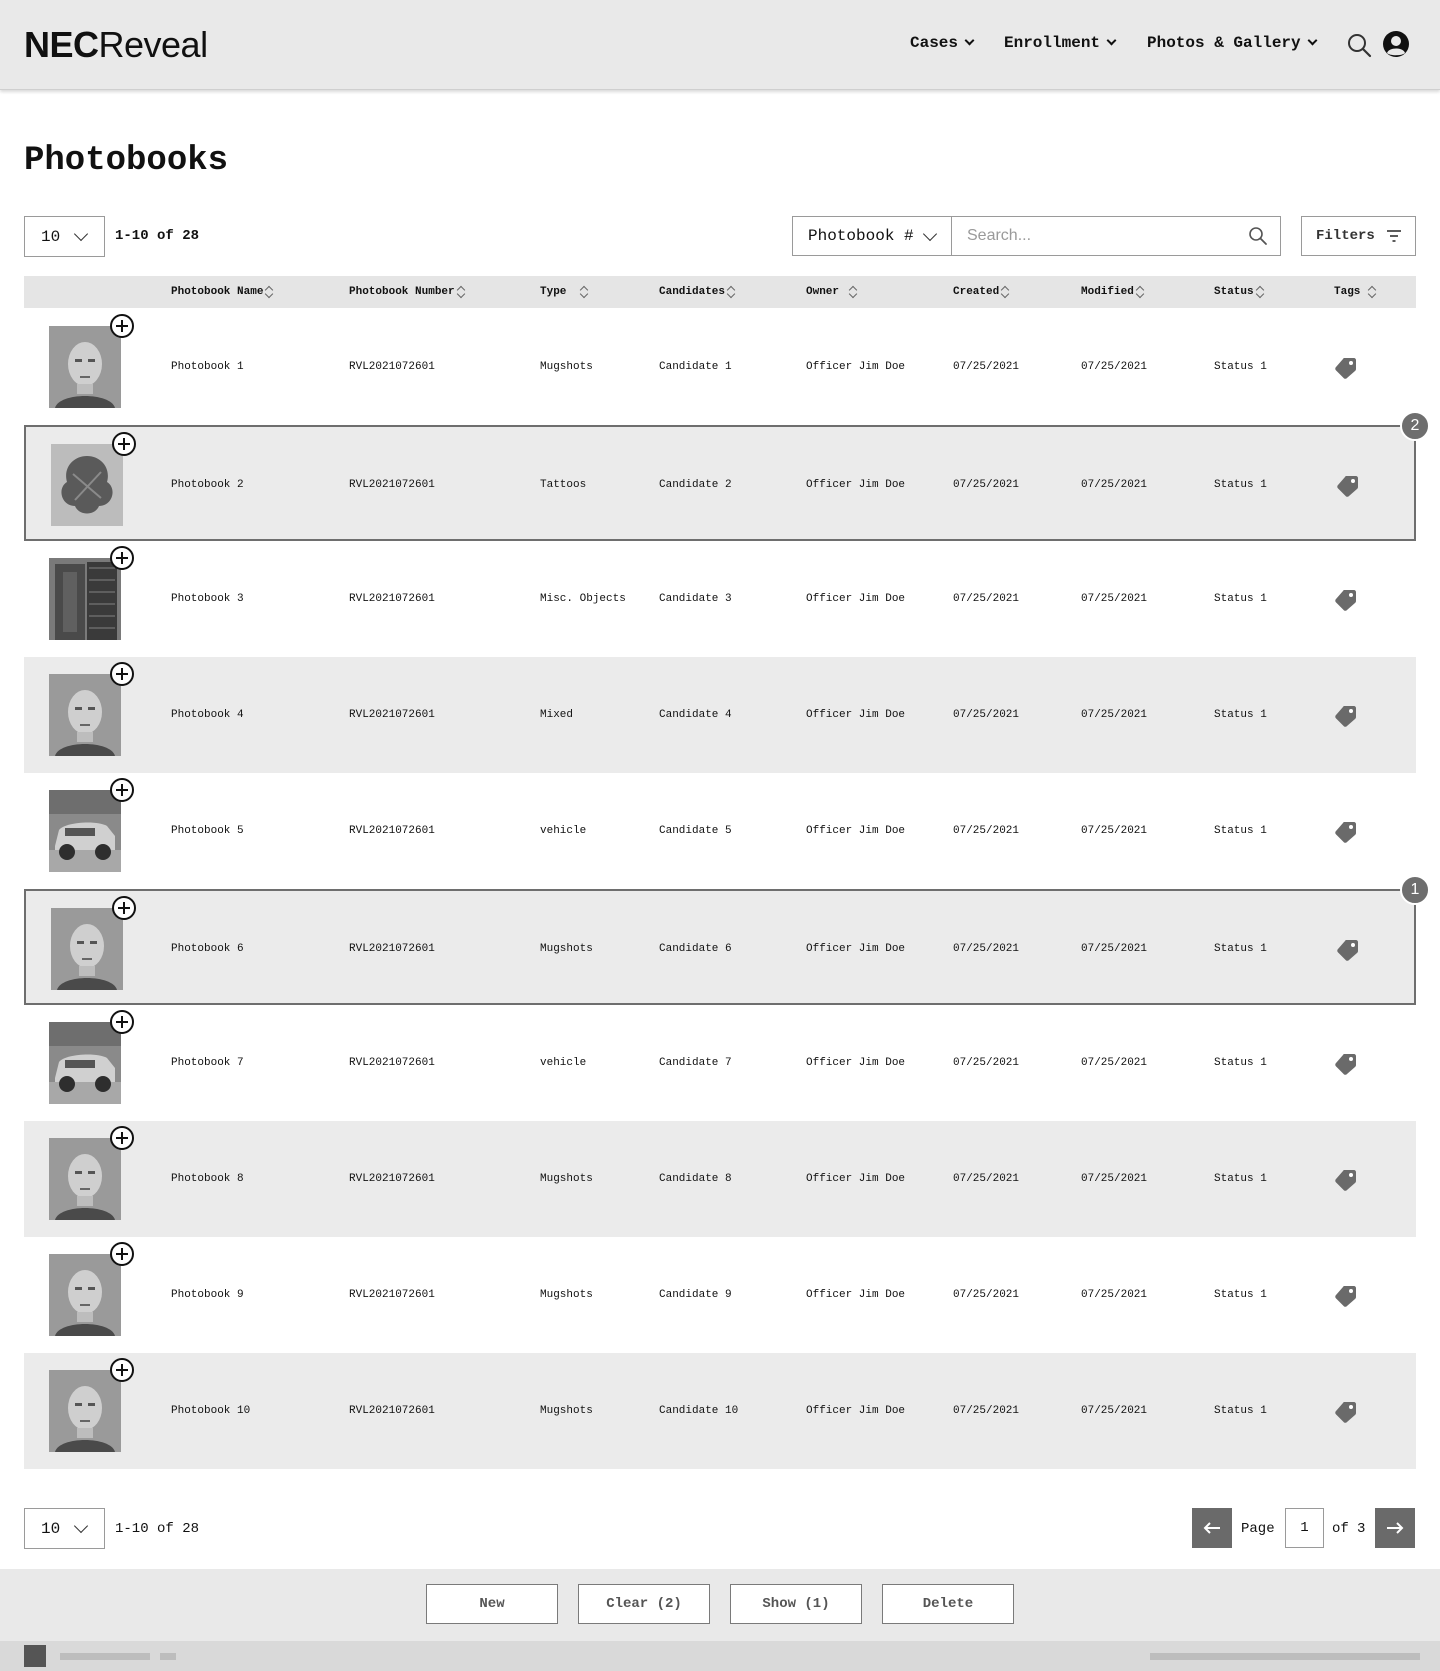 The width and height of the screenshot is (1440, 1671). Describe the element at coordinates (1092, 236) in the screenshot. I see `search-input` at that location.